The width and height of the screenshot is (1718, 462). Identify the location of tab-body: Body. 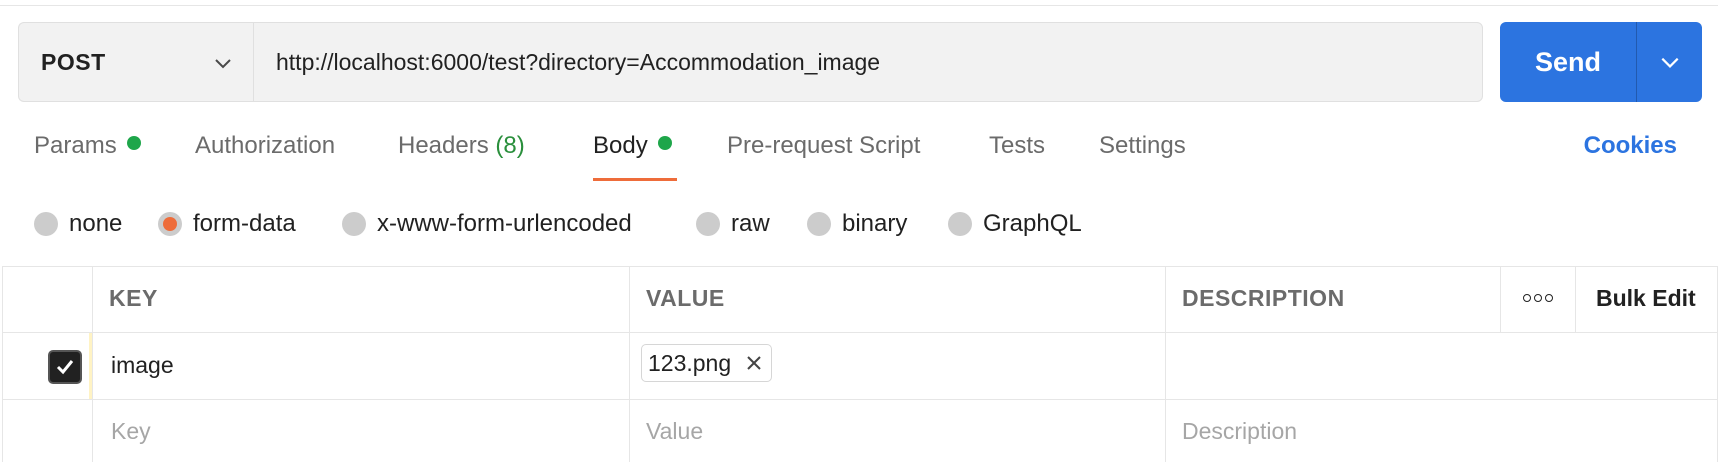
(632, 157).